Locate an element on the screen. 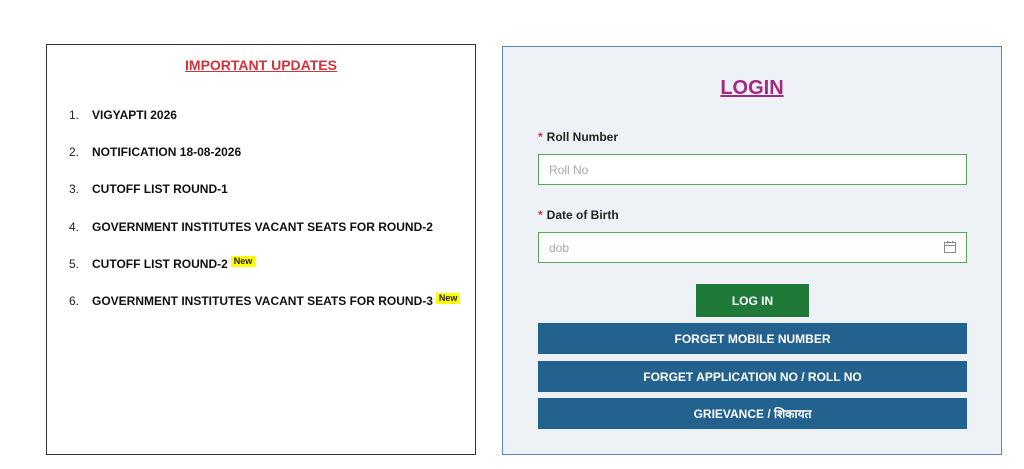  update-number: 1. is located at coordinates (74, 115).